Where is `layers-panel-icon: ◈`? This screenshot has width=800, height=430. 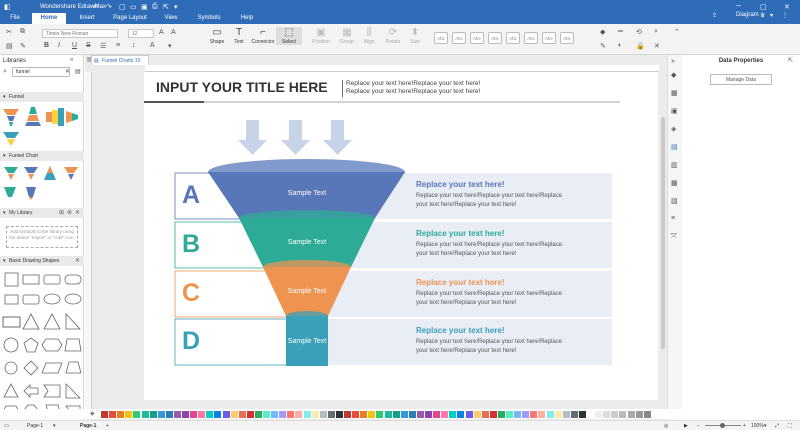
layers-panel-icon: ◈ is located at coordinates (673, 129).